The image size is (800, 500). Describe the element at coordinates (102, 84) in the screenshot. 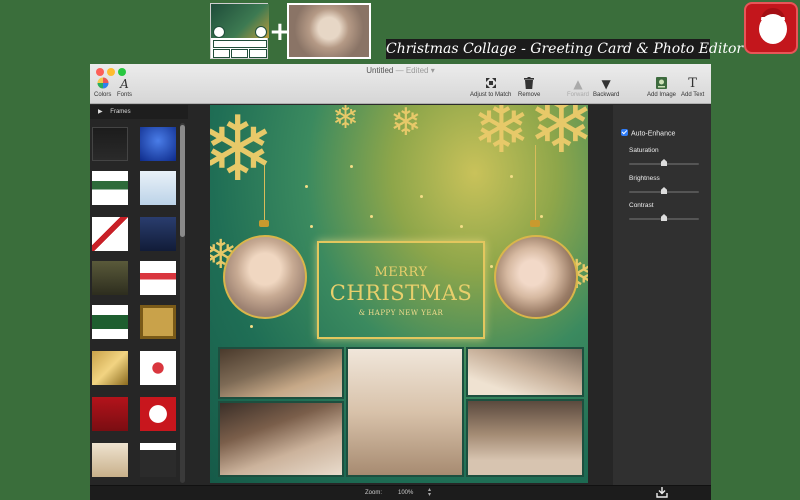

I see `color-wheel-icon` at that location.